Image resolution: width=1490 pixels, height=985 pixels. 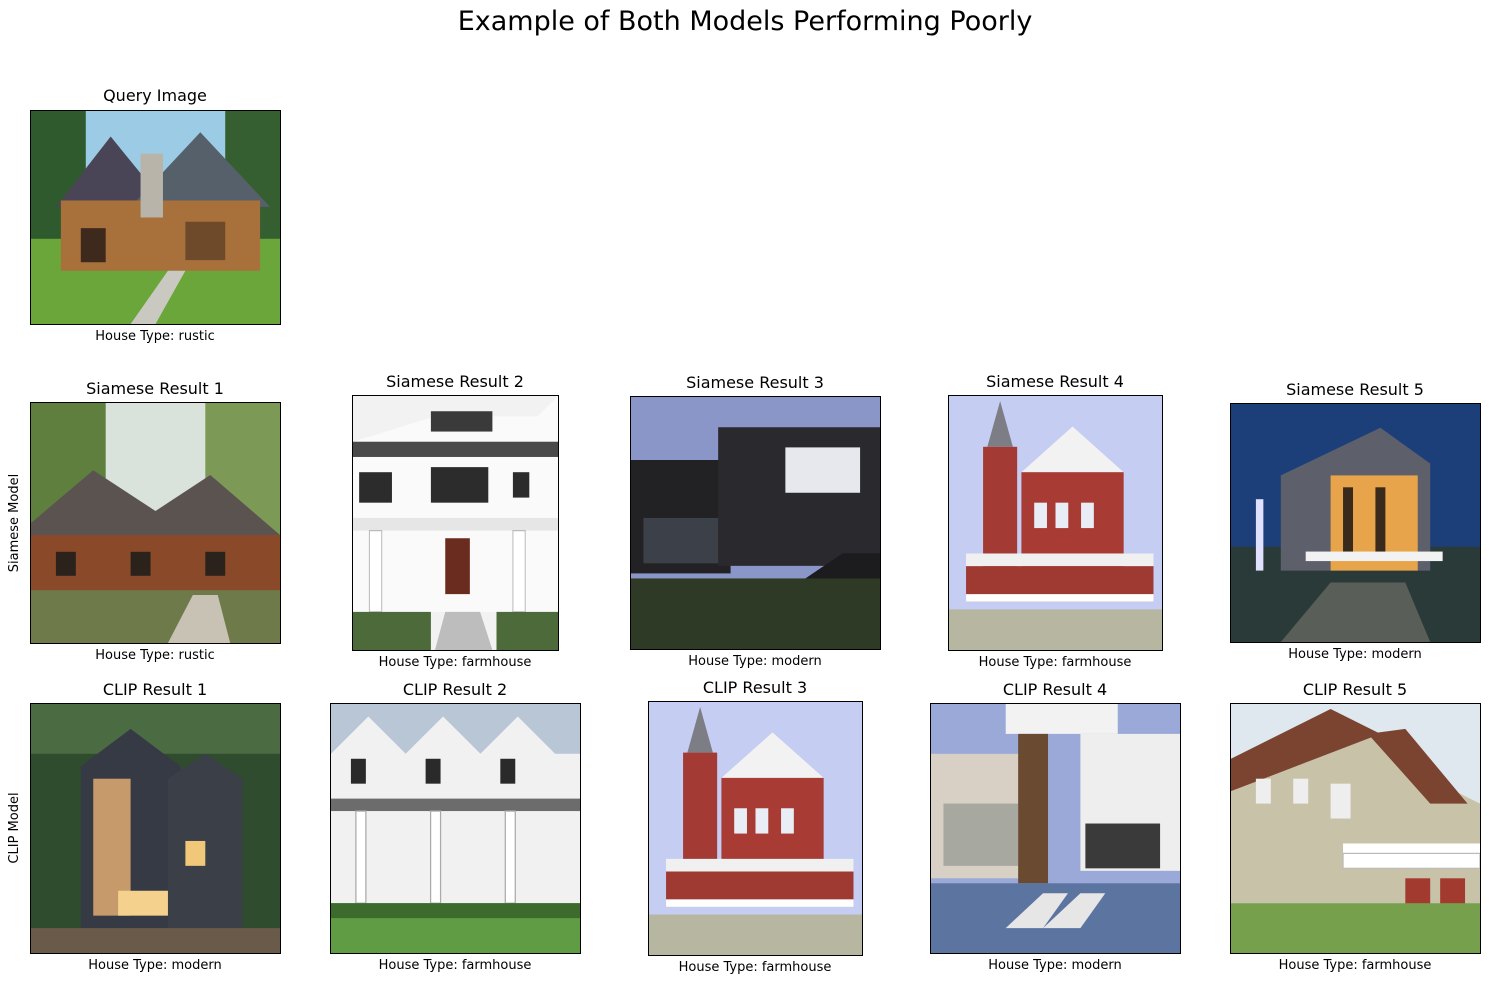 What do you see at coordinates (755, 967) in the screenshot?
I see `clip-result-3-caption: House Type: farmhouse` at bounding box center [755, 967].